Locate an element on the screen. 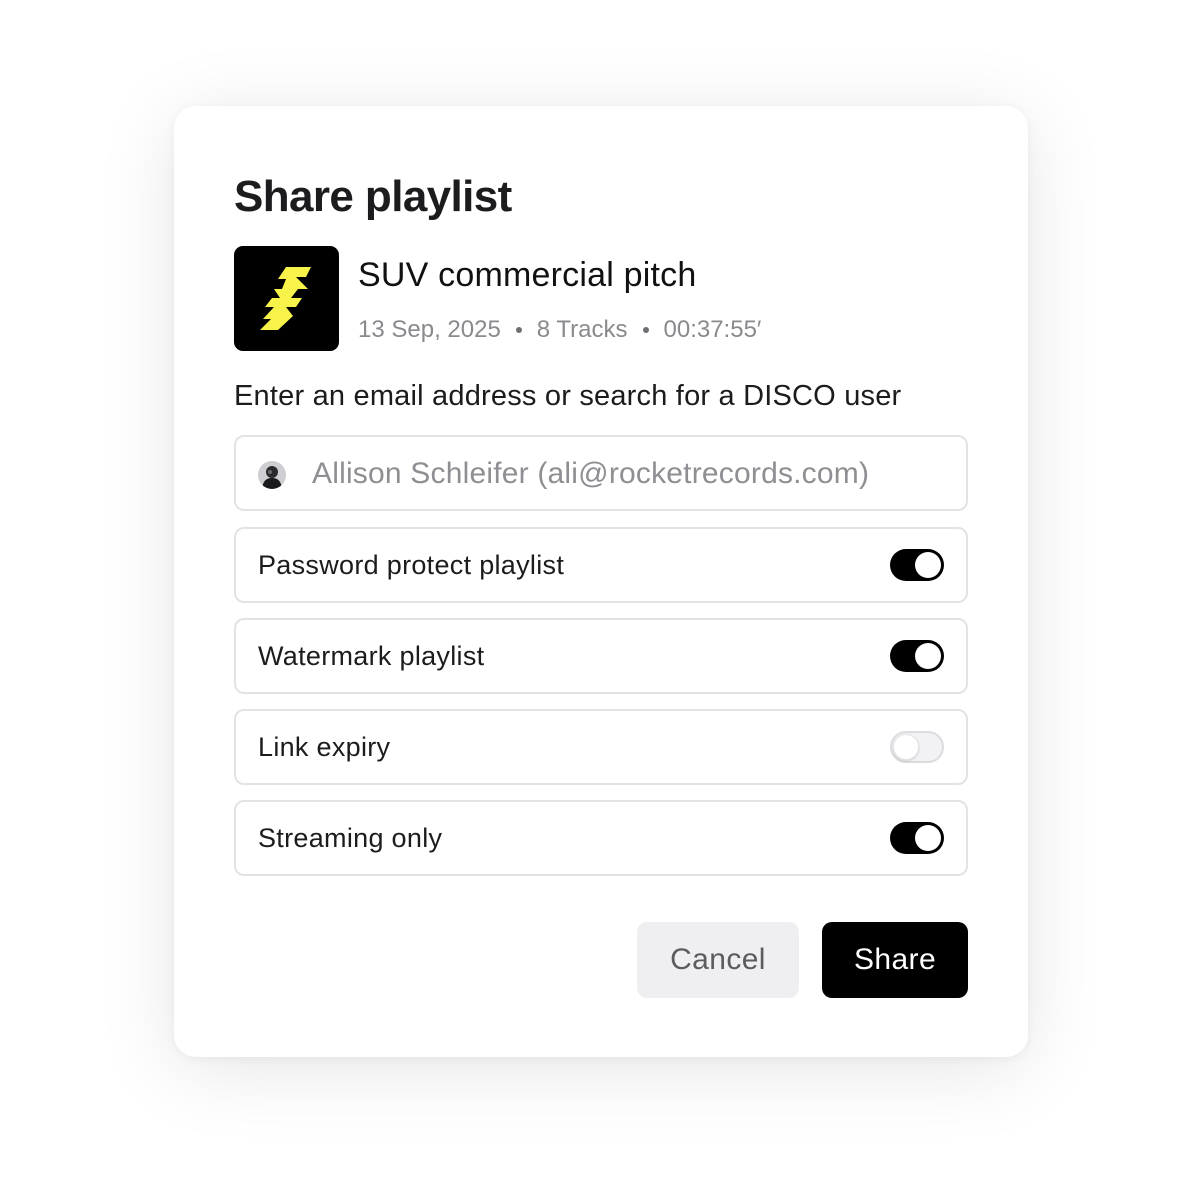  playlist-meta: 13 Sep, 2025 8 Tracks 00:37:55′ is located at coordinates (559, 330).